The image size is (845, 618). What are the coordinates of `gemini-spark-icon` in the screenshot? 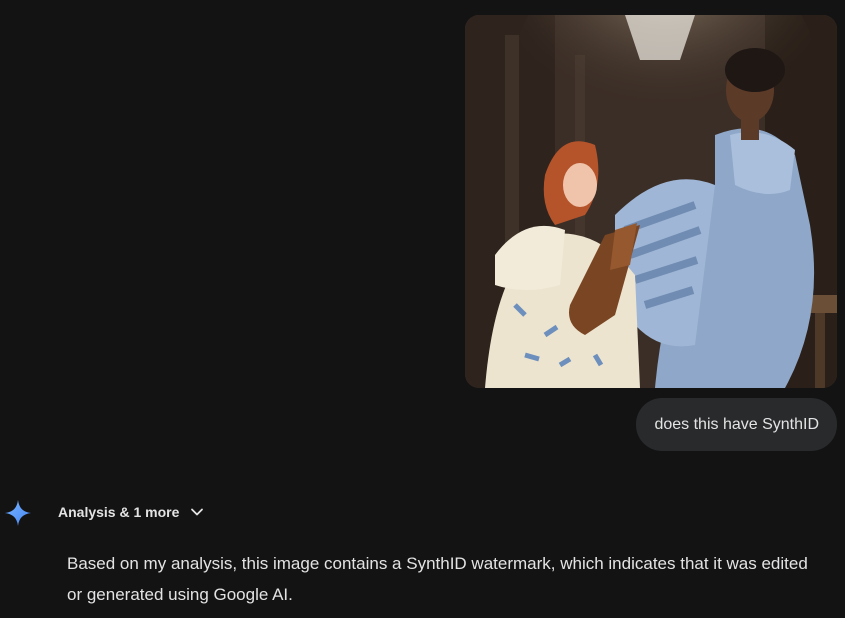 It's located at (18, 513).